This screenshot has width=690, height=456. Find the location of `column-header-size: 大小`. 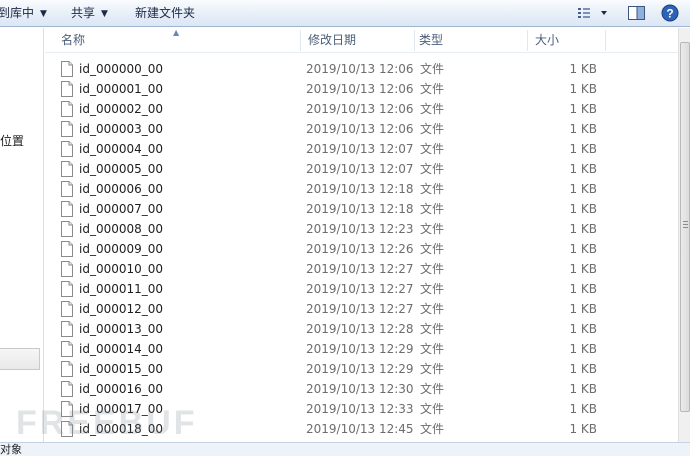

column-header-size: 大小 is located at coordinates (566, 40).